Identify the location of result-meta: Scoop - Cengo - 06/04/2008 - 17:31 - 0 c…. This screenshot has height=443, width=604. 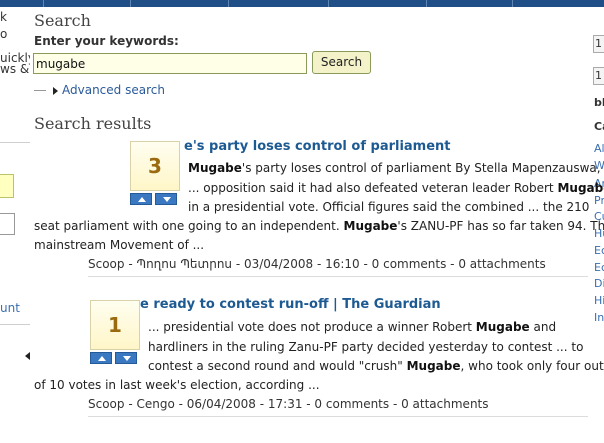
(288, 404).